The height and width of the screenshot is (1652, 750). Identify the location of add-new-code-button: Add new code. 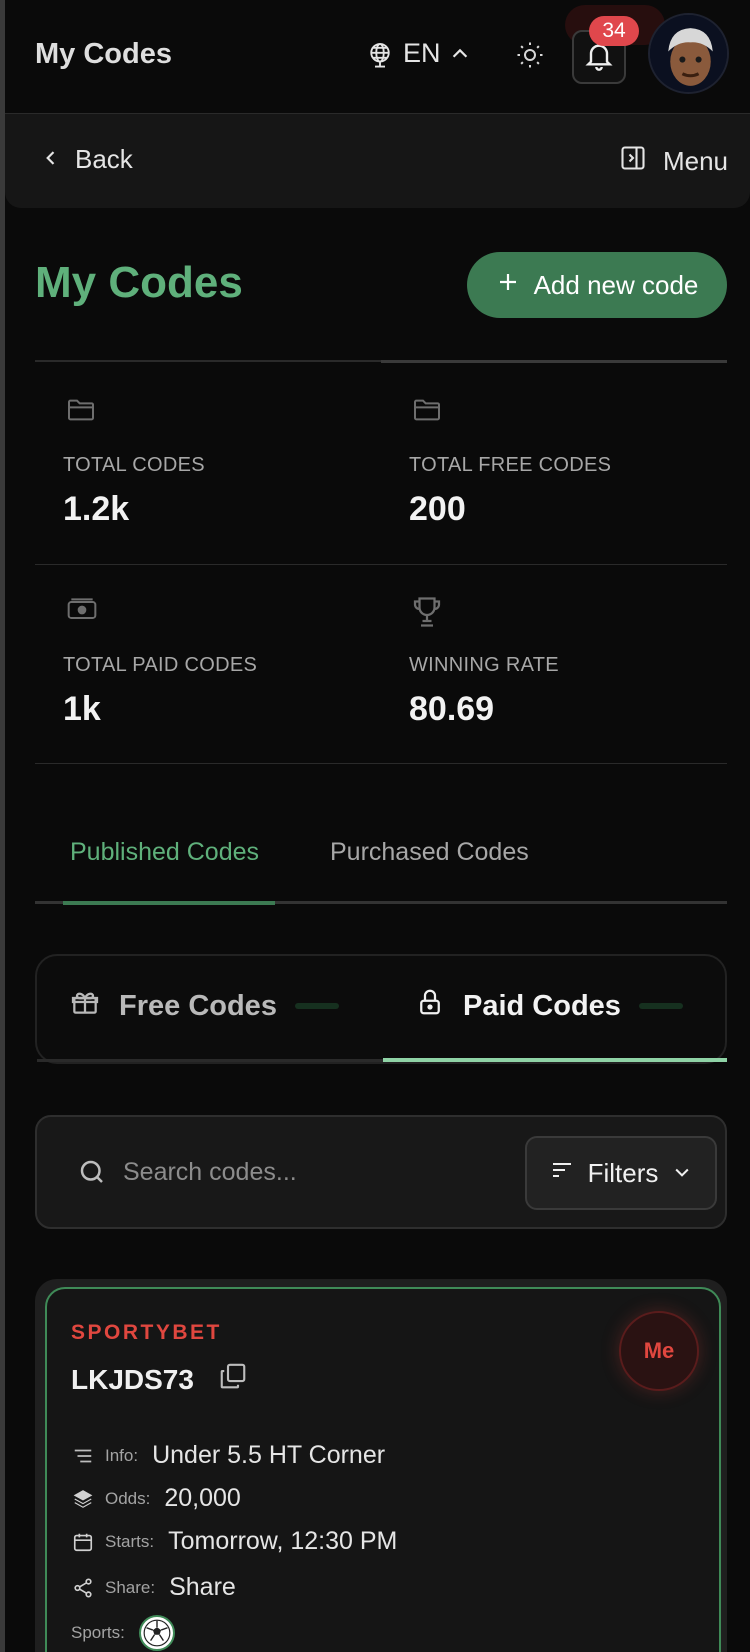
(597, 285).